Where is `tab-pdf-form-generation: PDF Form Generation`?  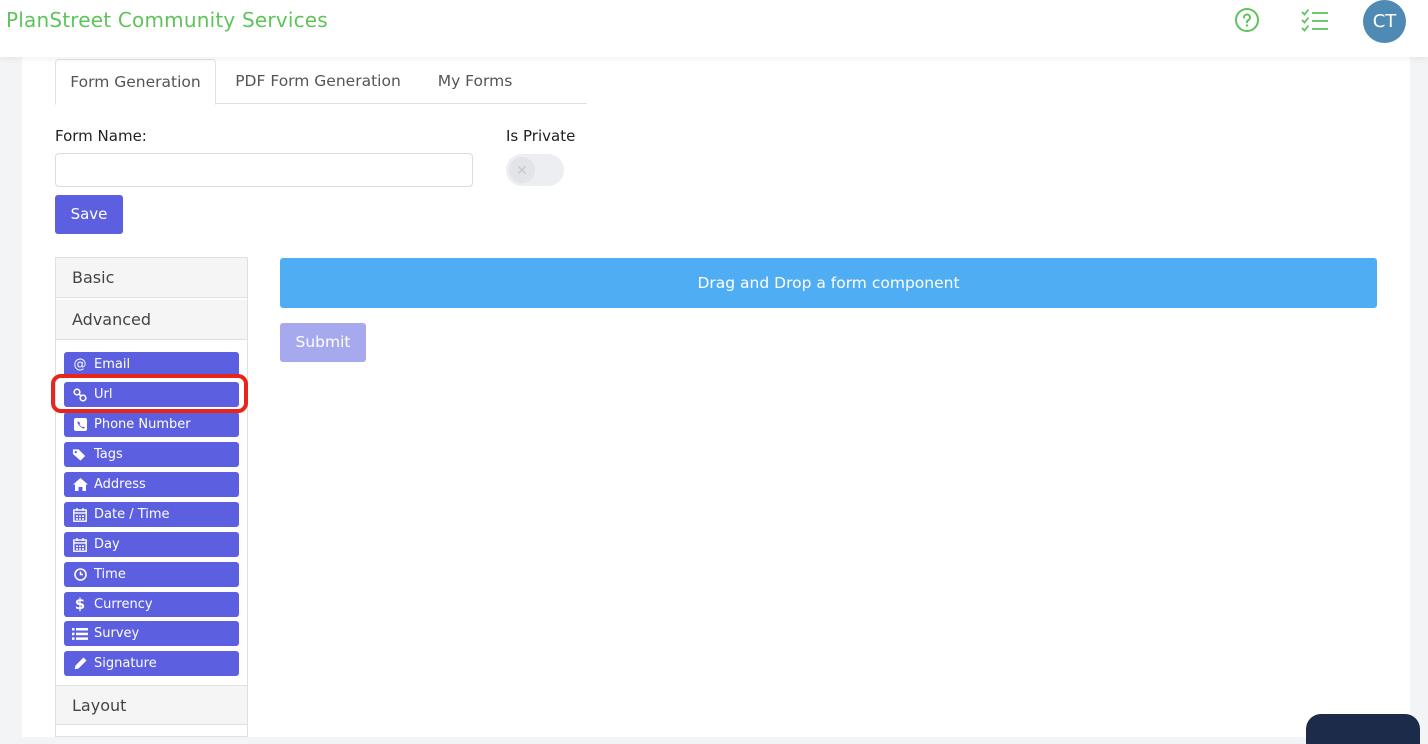 tab-pdf-form-generation: PDF Form Generation is located at coordinates (318, 81).